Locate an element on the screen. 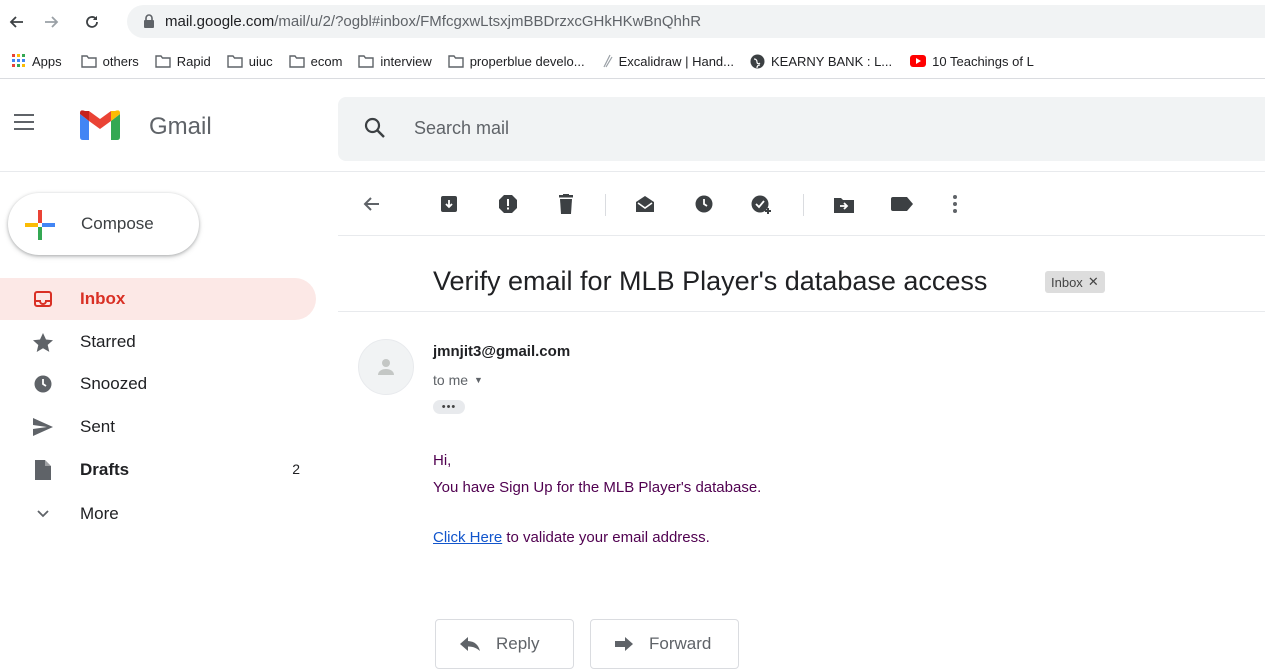 This screenshot has height=669, width=1265. subject-divider is located at coordinates (801, 311).